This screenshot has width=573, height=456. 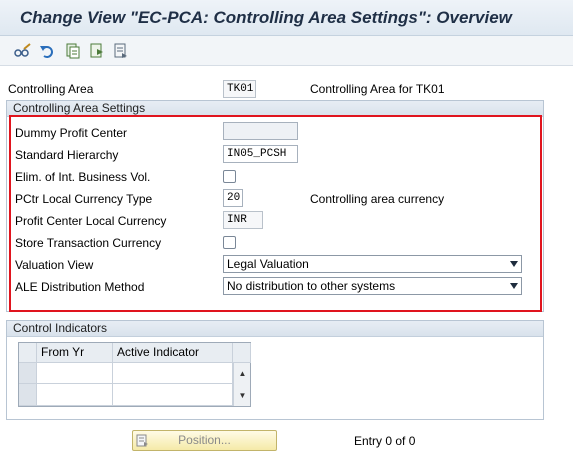 What do you see at coordinates (229, 242) in the screenshot?
I see `store-transaction-currency-checkbox` at bounding box center [229, 242].